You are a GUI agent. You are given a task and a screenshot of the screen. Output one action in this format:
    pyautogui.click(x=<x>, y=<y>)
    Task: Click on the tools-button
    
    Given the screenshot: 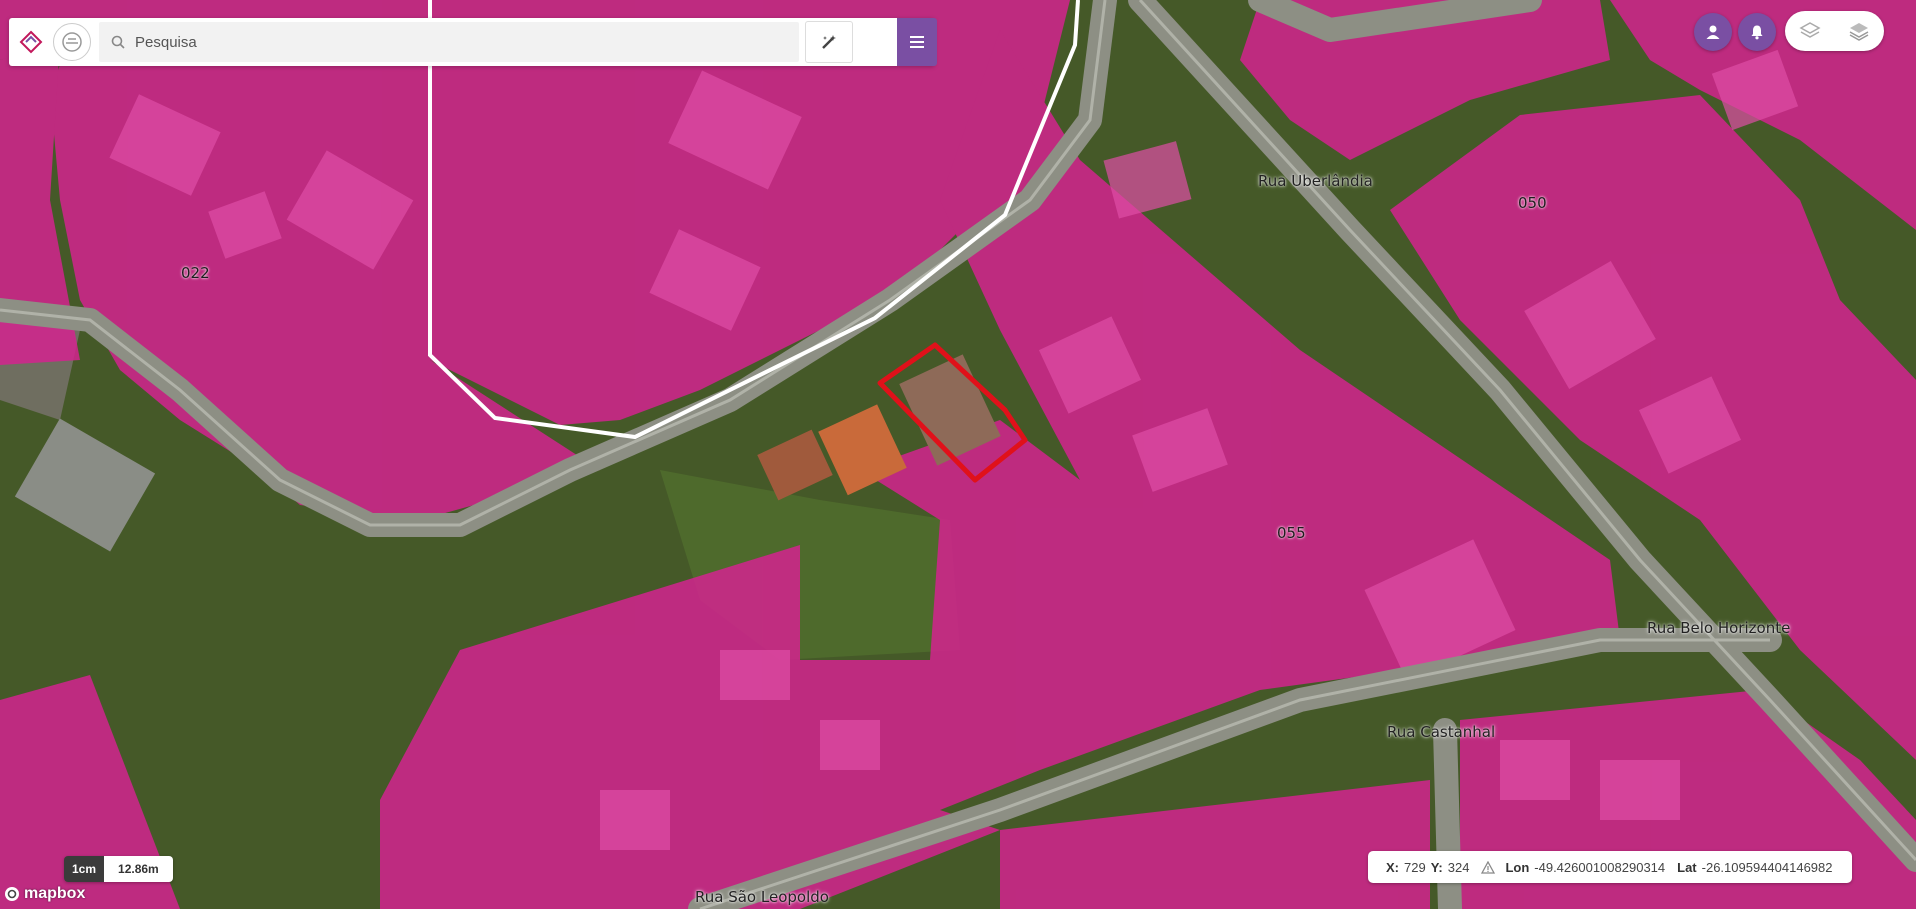 What is the action you would take?
    pyautogui.click(x=829, y=42)
    